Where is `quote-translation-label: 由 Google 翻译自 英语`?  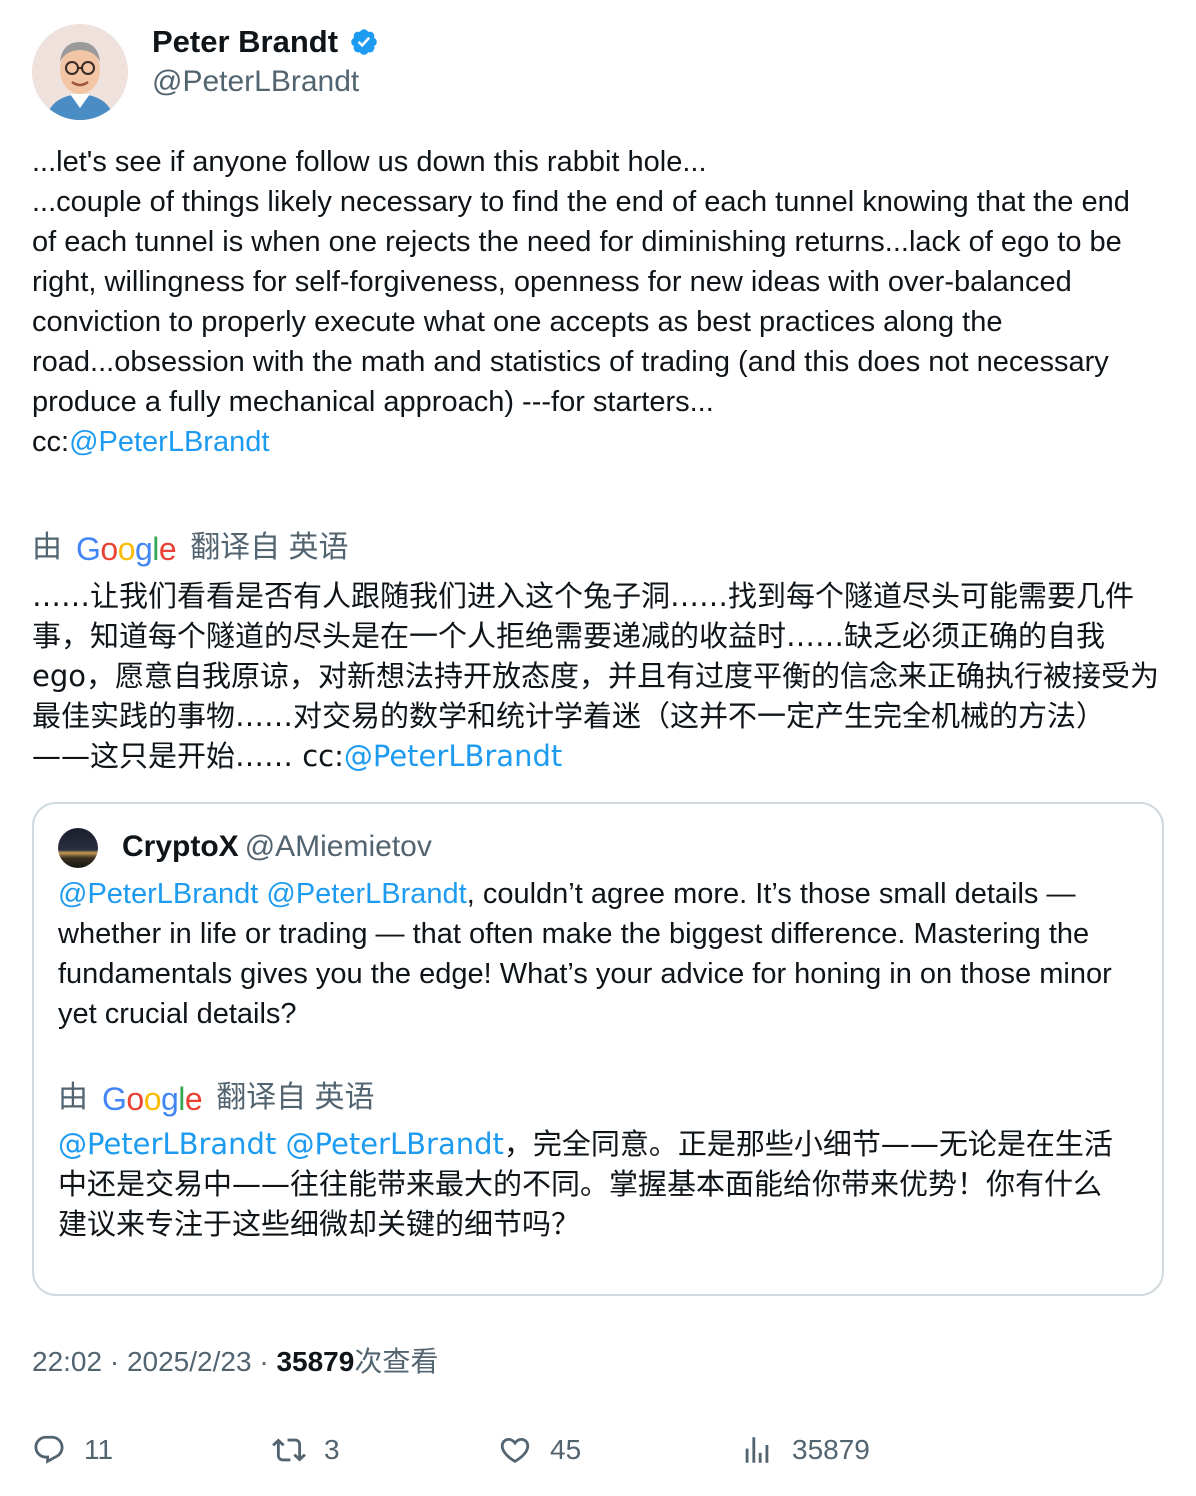 quote-translation-label: 由 Google 翻译自 英语 is located at coordinates (216, 1098).